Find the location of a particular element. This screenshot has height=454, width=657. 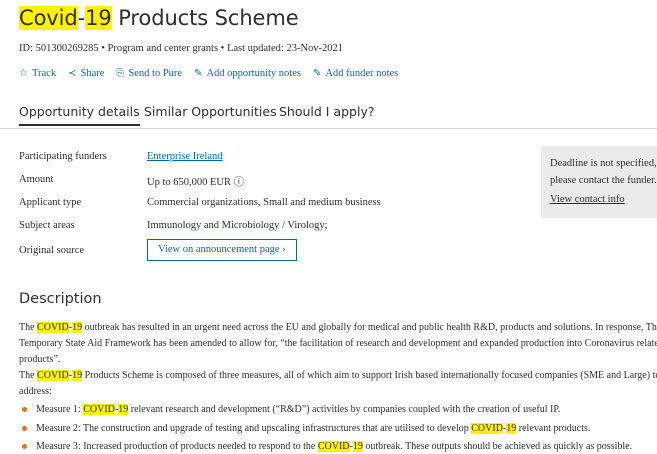

view-announcement-button: View on announcement page › is located at coordinates (222, 250).